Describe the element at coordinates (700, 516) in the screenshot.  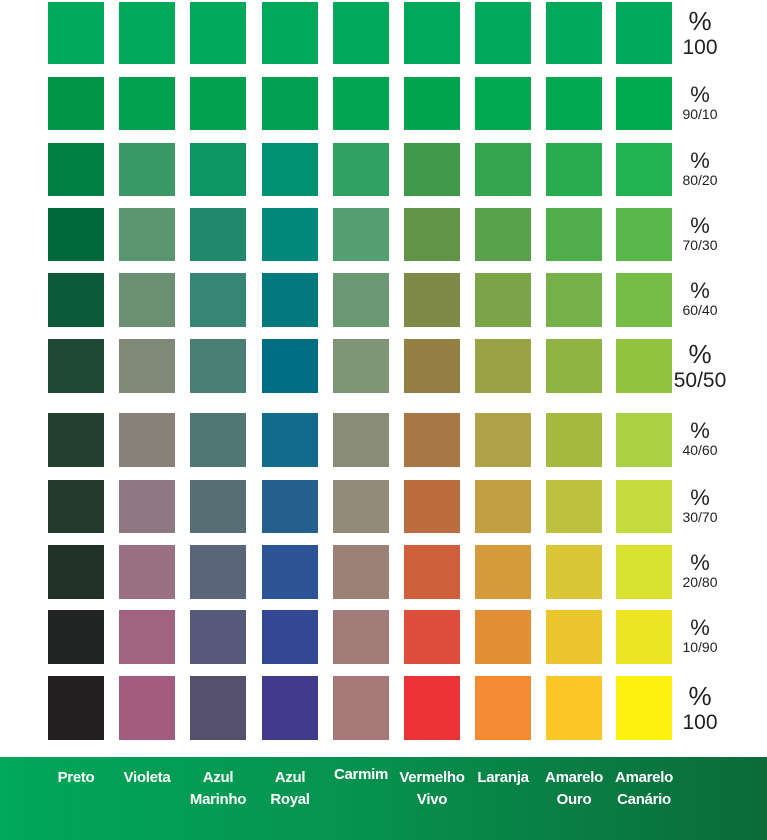
I see `ratio-value: 30/70` at that location.